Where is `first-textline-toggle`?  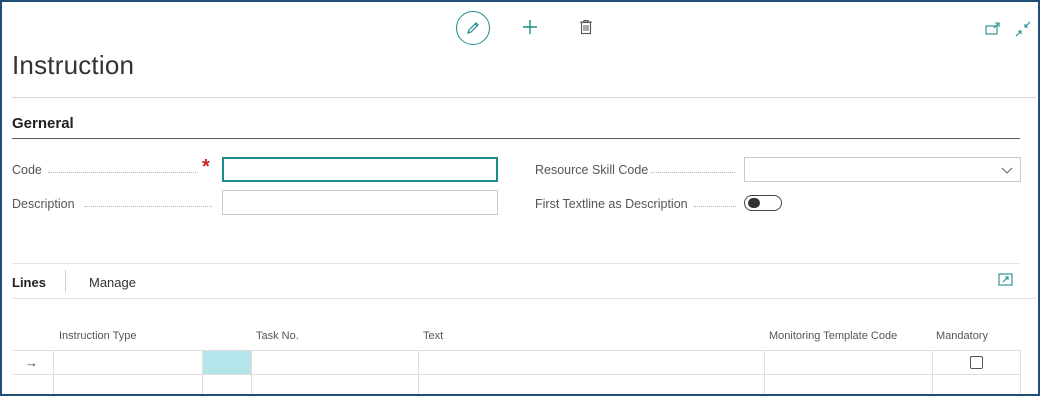
first-textline-toggle is located at coordinates (763, 203).